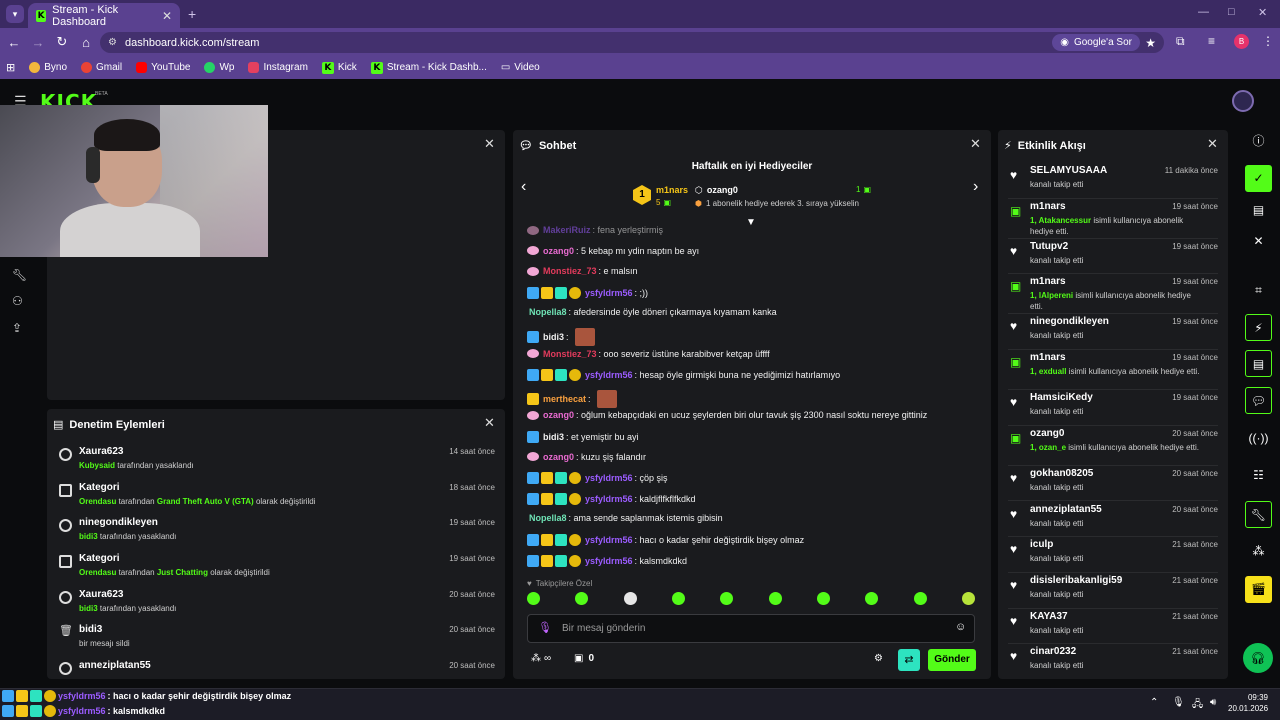 This screenshot has height=720, width=1280. I want to click on activity-username: ninegondikleyen, so click(1069, 321).